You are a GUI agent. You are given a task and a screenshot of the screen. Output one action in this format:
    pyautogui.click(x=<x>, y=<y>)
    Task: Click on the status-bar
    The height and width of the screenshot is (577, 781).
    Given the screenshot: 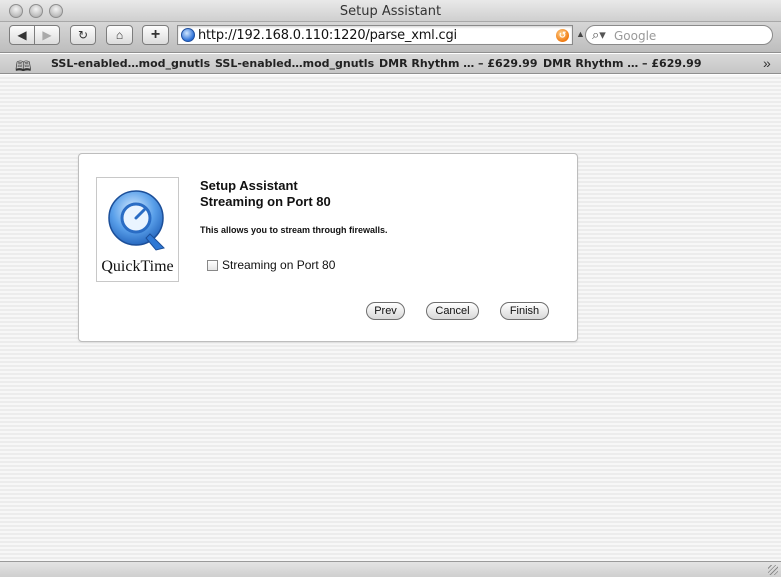 What is the action you would take?
    pyautogui.click(x=390, y=569)
    